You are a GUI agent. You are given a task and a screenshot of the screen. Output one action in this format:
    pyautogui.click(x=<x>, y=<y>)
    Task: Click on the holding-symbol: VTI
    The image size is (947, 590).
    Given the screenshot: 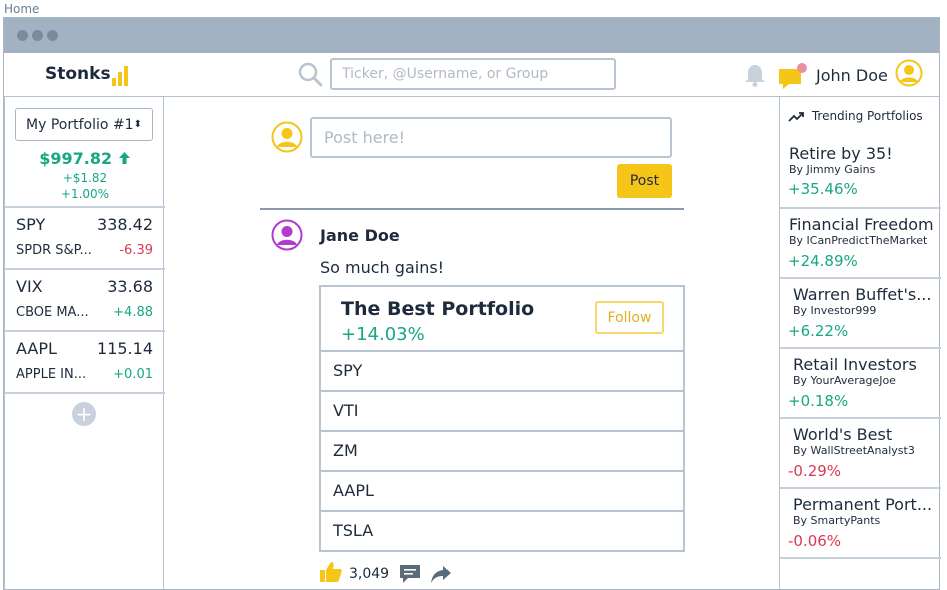 What is the action you would take?
    pyautogui.click(x=346, y=410)
    